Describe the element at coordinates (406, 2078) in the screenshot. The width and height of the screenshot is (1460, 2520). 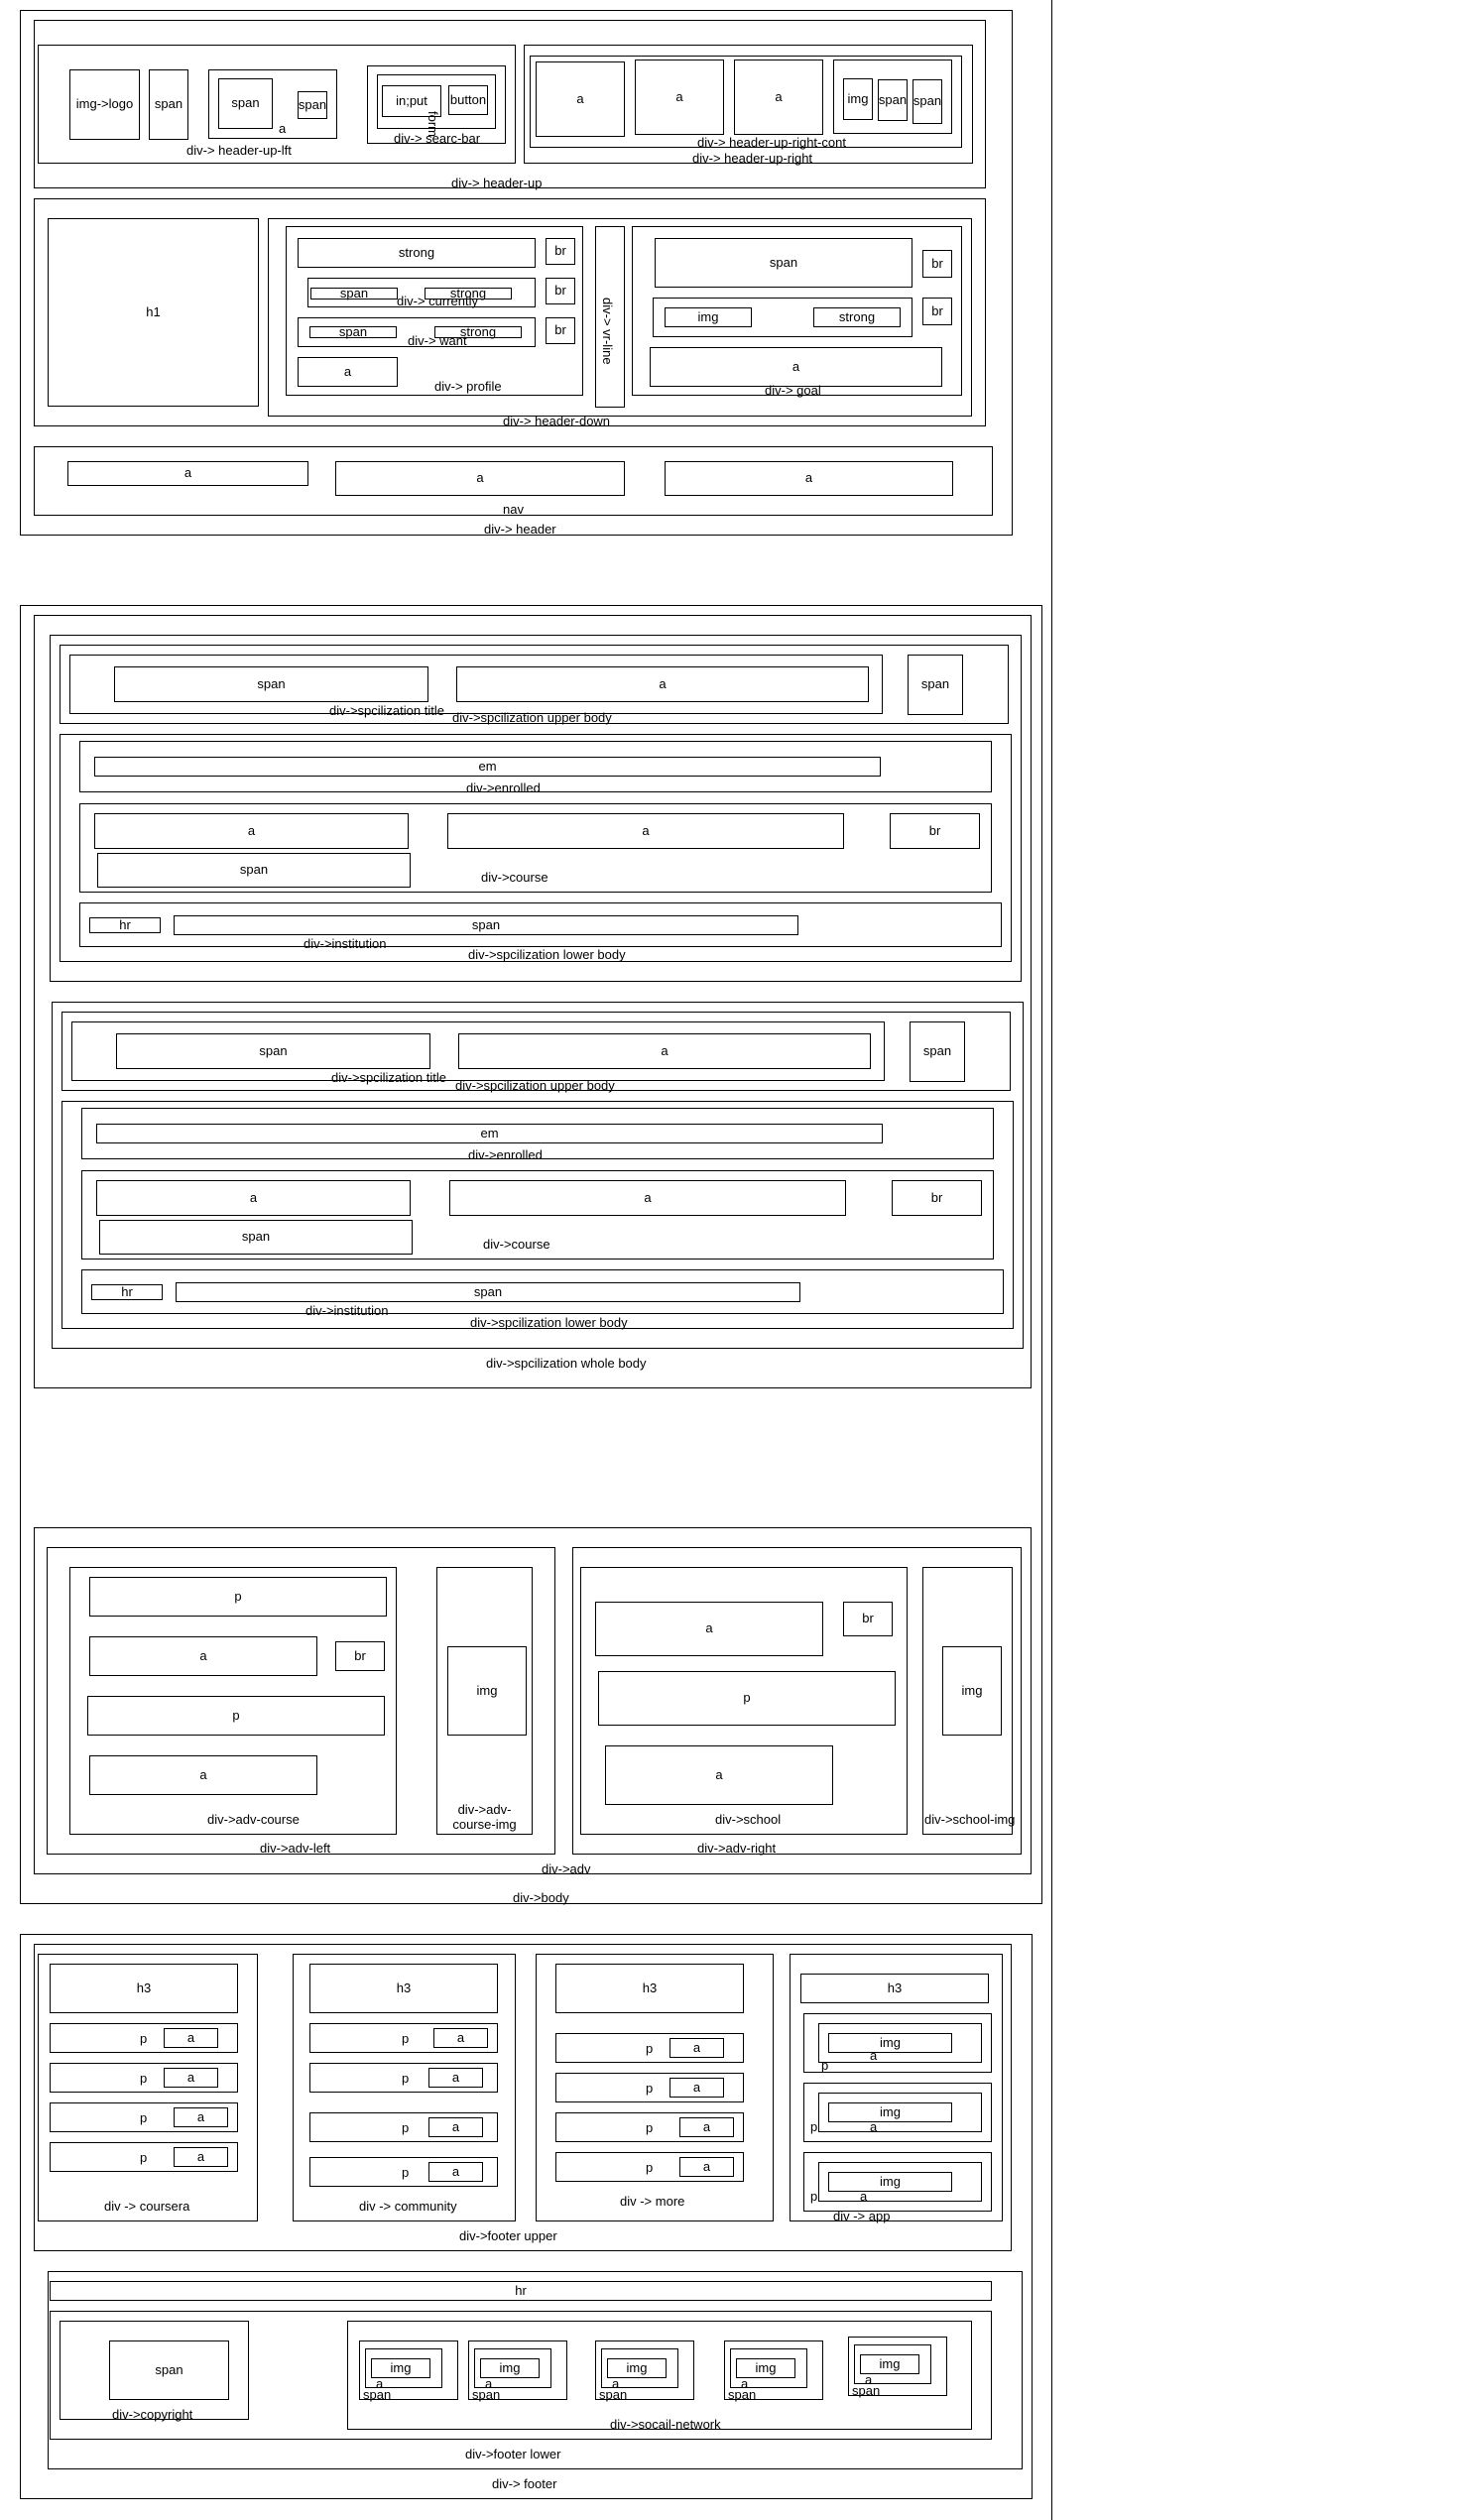
I see `community-row-2-p: p` at that location.